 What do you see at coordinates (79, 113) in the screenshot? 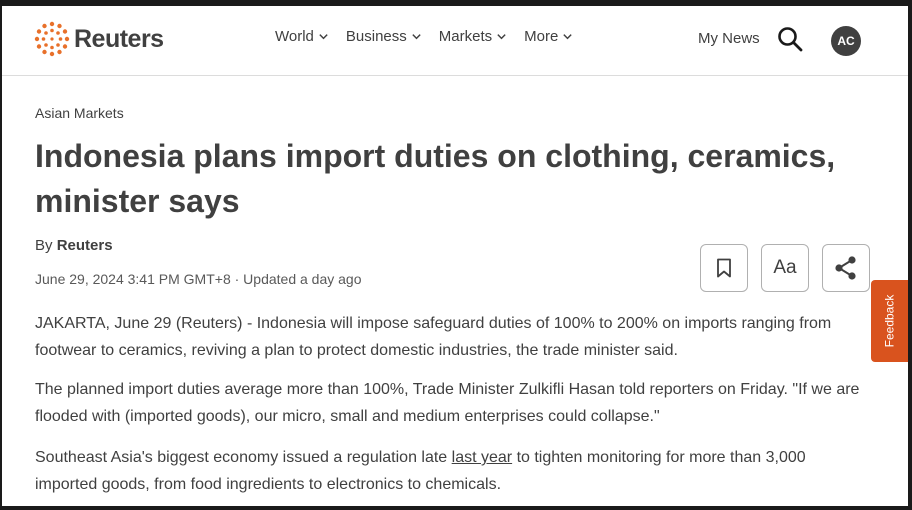
I see `section-label: Asian Markets` at bounding box center [79, 113].